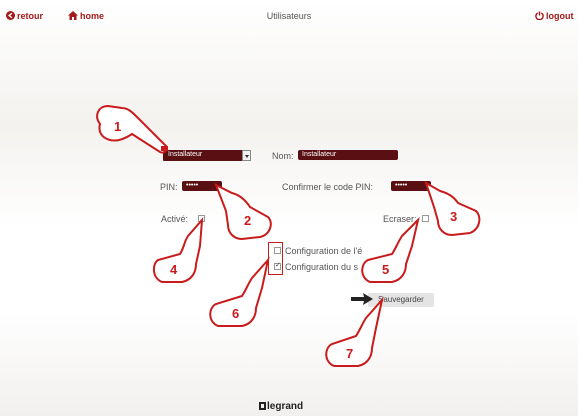 The height and width of the screenshot is (416, 578). Describe the element at coordinates (348, 155) in the screenshot. I see `name-field: Installateur` at that location.